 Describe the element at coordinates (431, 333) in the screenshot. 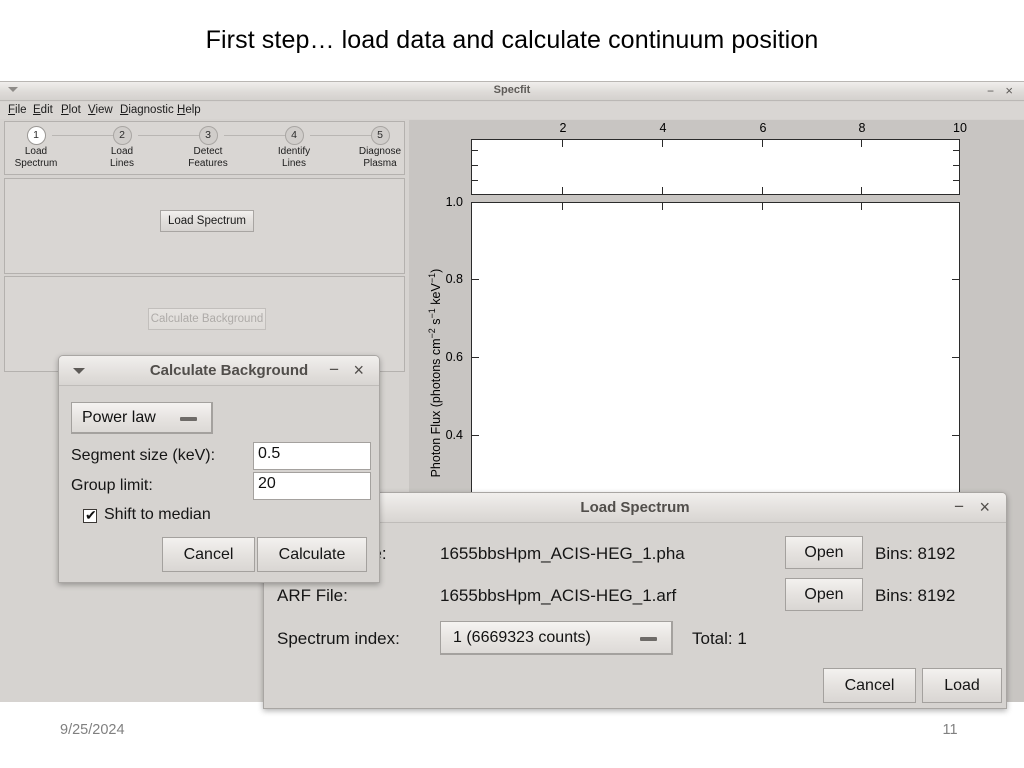

I see `y-axis-label-sup1: −2` at that location.